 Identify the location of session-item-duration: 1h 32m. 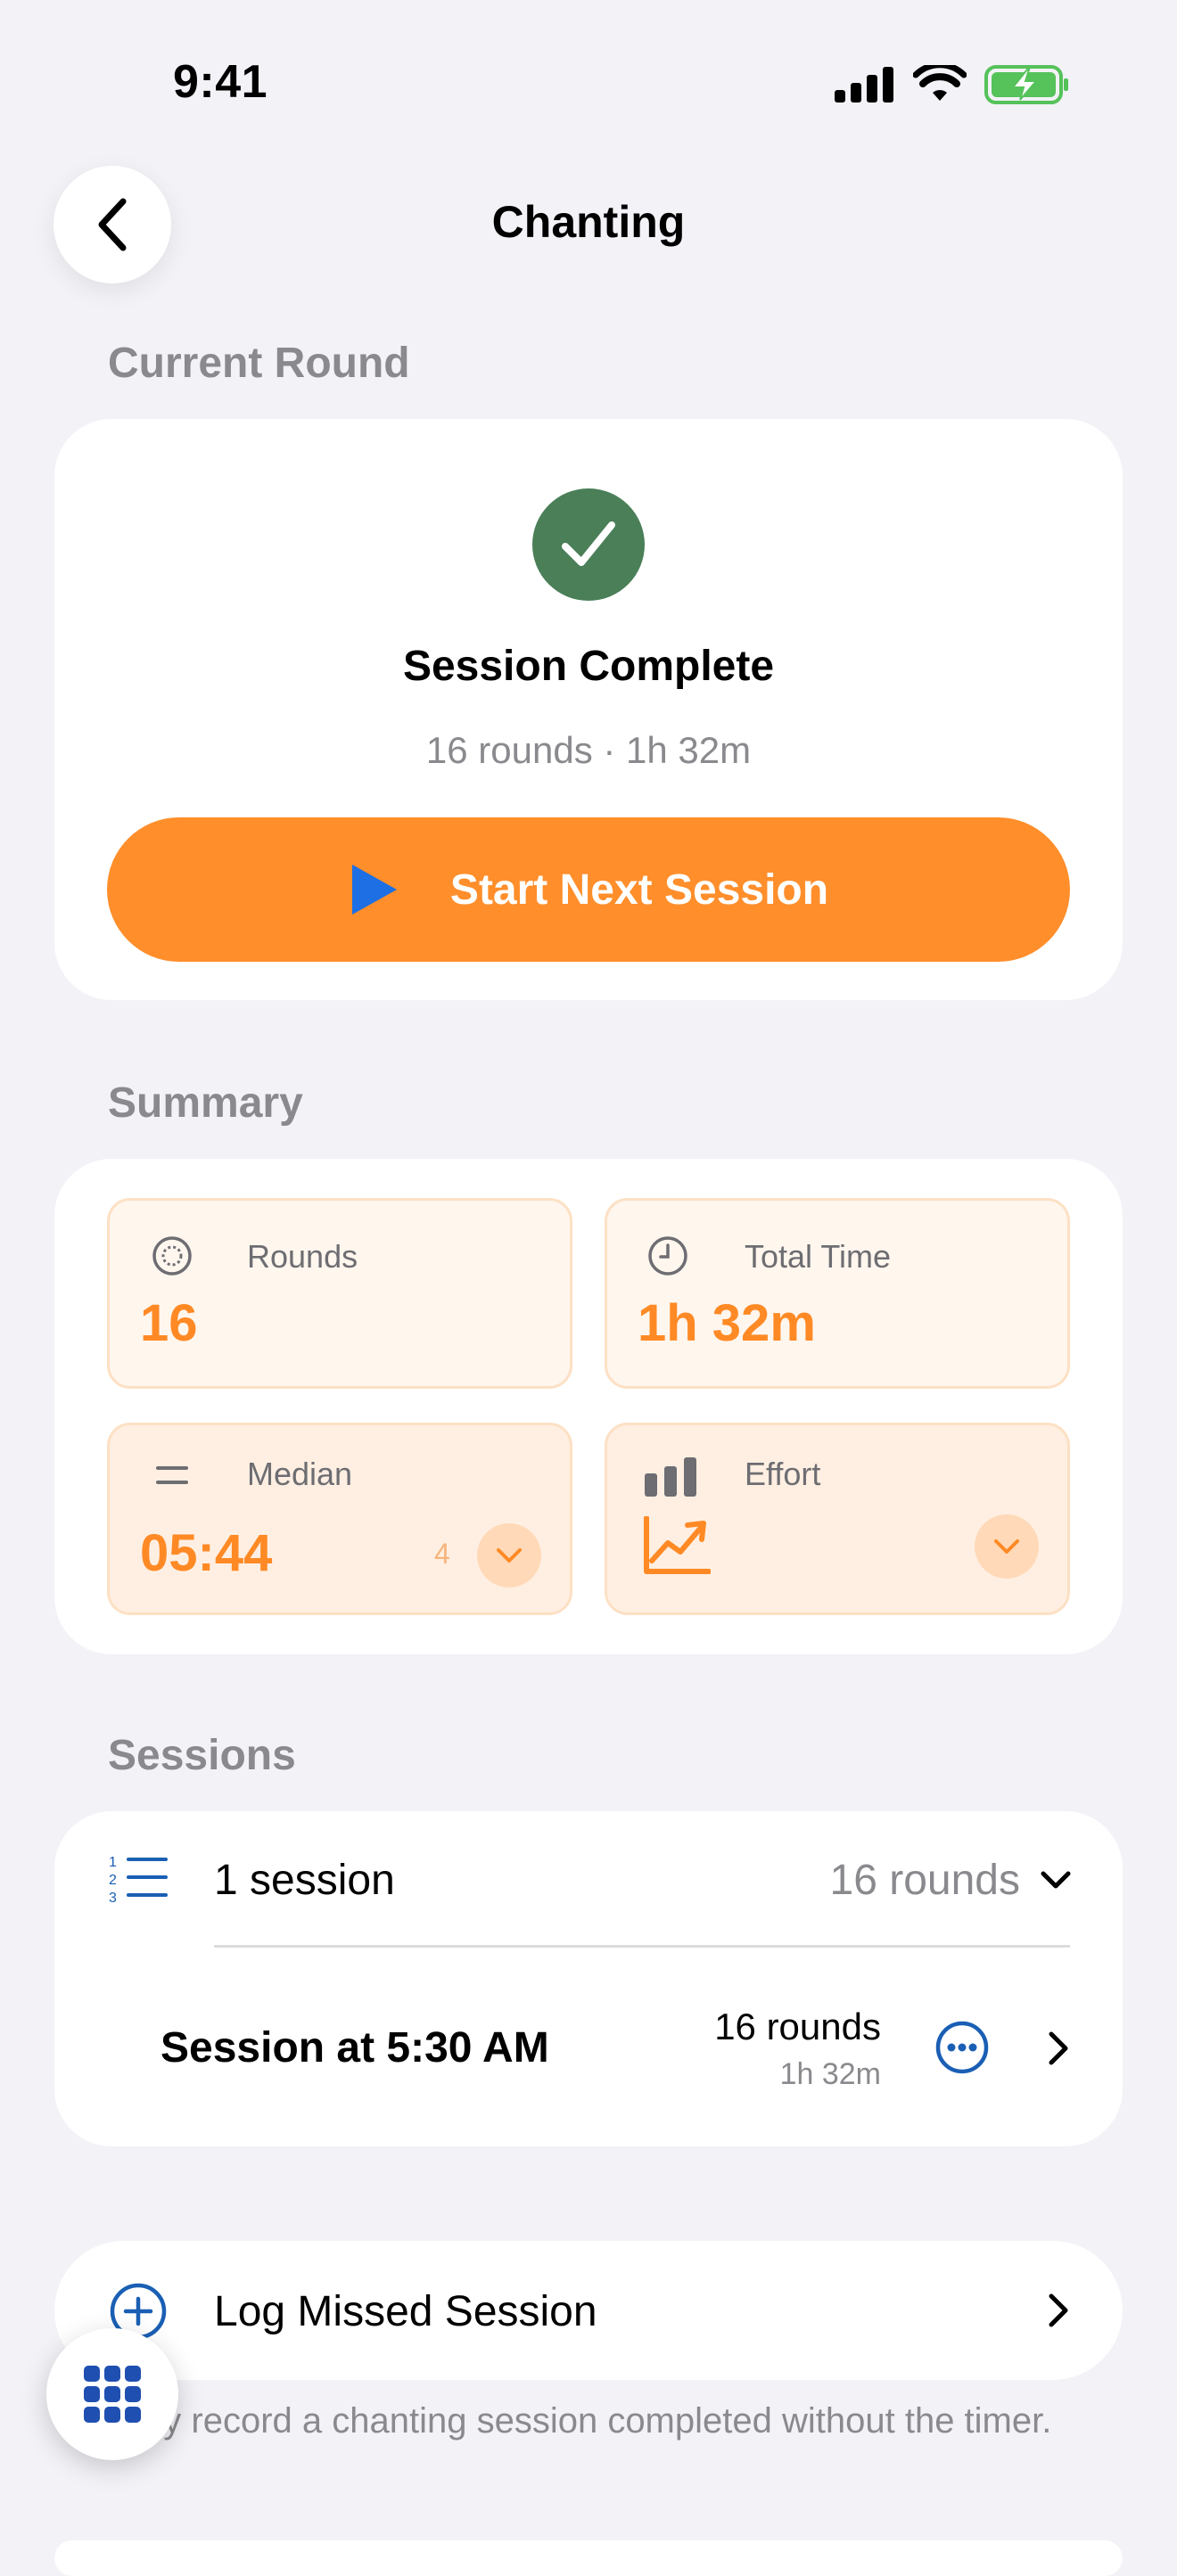
(830, 2074).